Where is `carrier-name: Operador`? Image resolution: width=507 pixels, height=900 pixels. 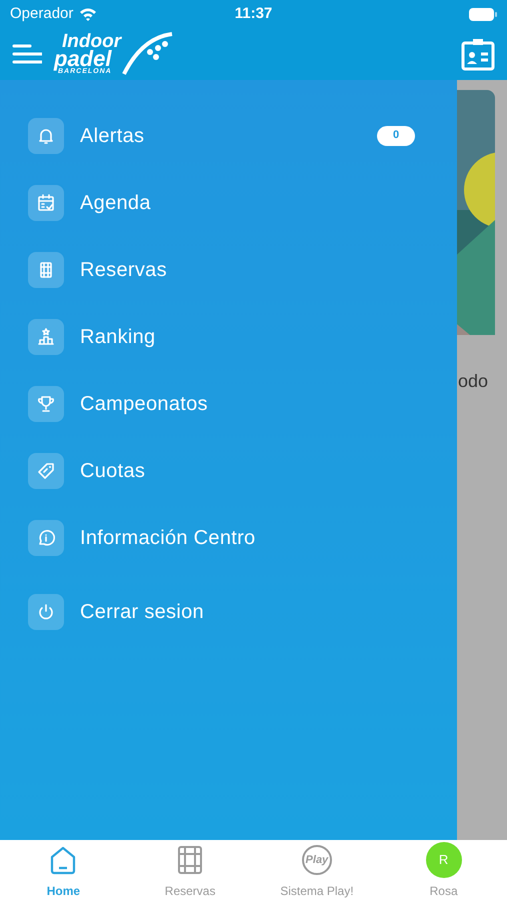 carrier-name: Operador is located at coordinates (42, 14).